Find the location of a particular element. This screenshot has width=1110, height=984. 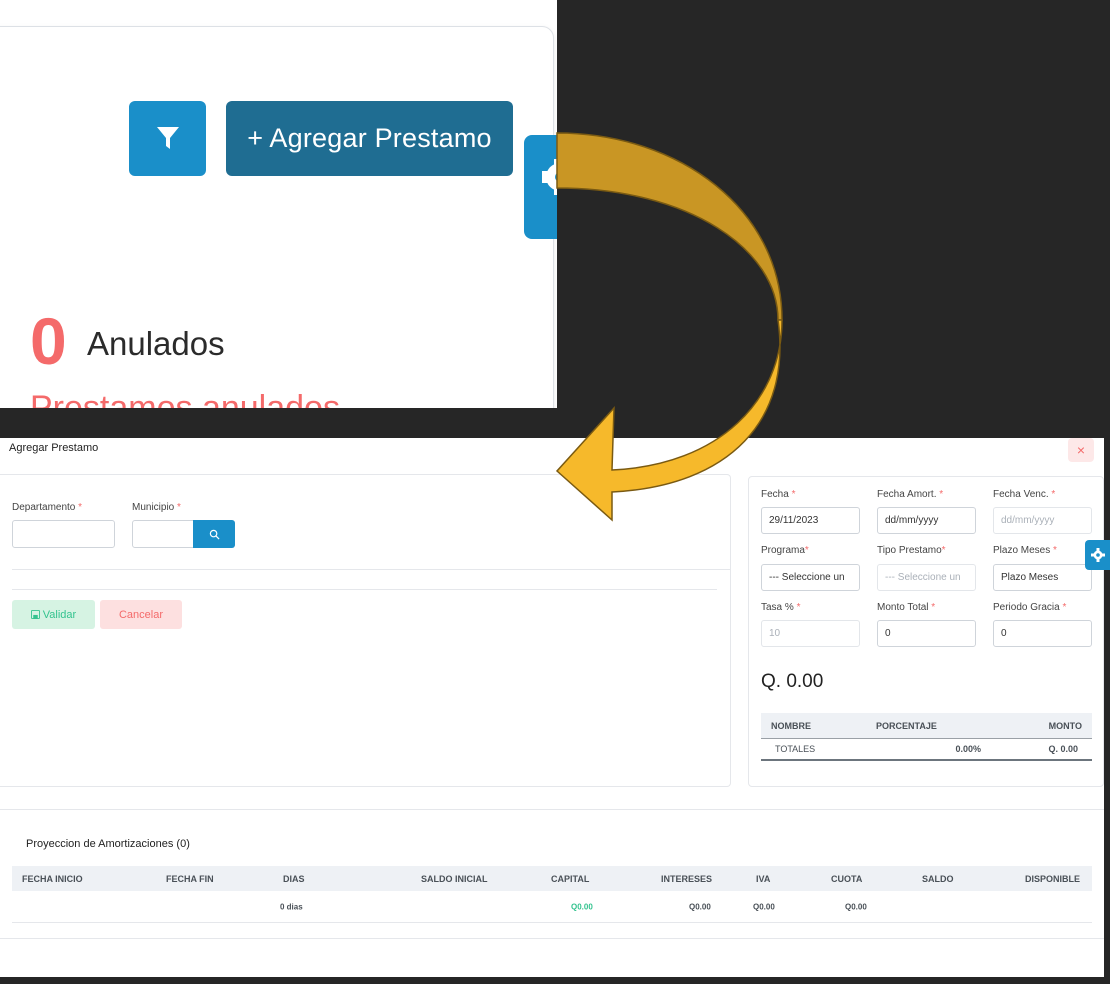

tipo-prestamo-select: --- Seleccione un is located at coordinates (926, 577).